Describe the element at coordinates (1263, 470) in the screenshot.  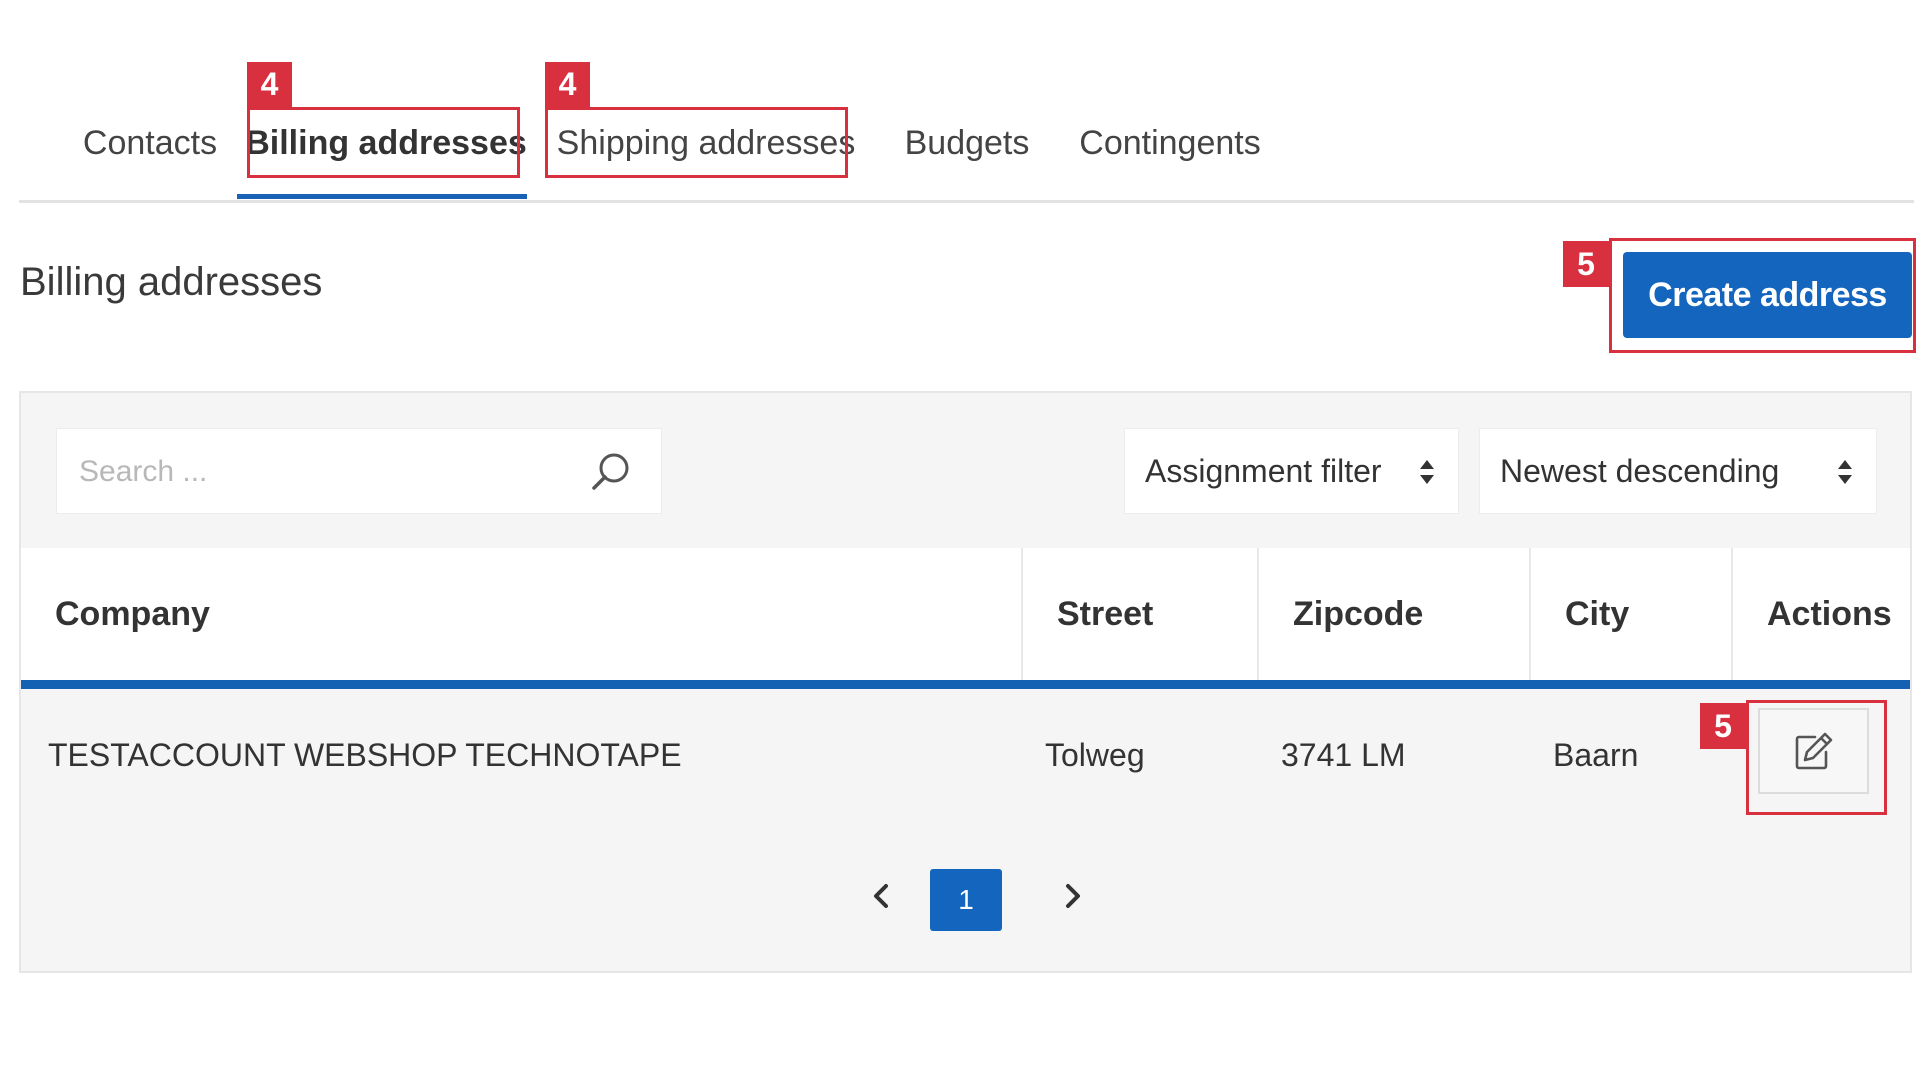
I see `assignment-filter-value: Assignment filter` at that location.